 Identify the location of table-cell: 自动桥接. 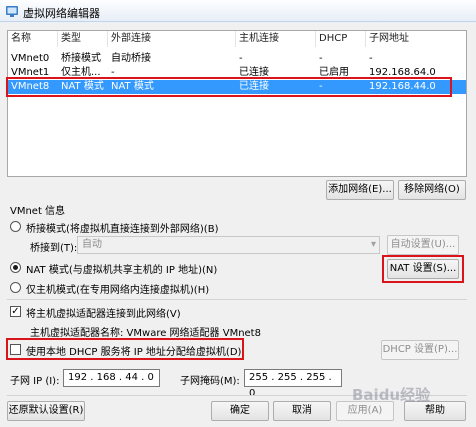
(131, 58).